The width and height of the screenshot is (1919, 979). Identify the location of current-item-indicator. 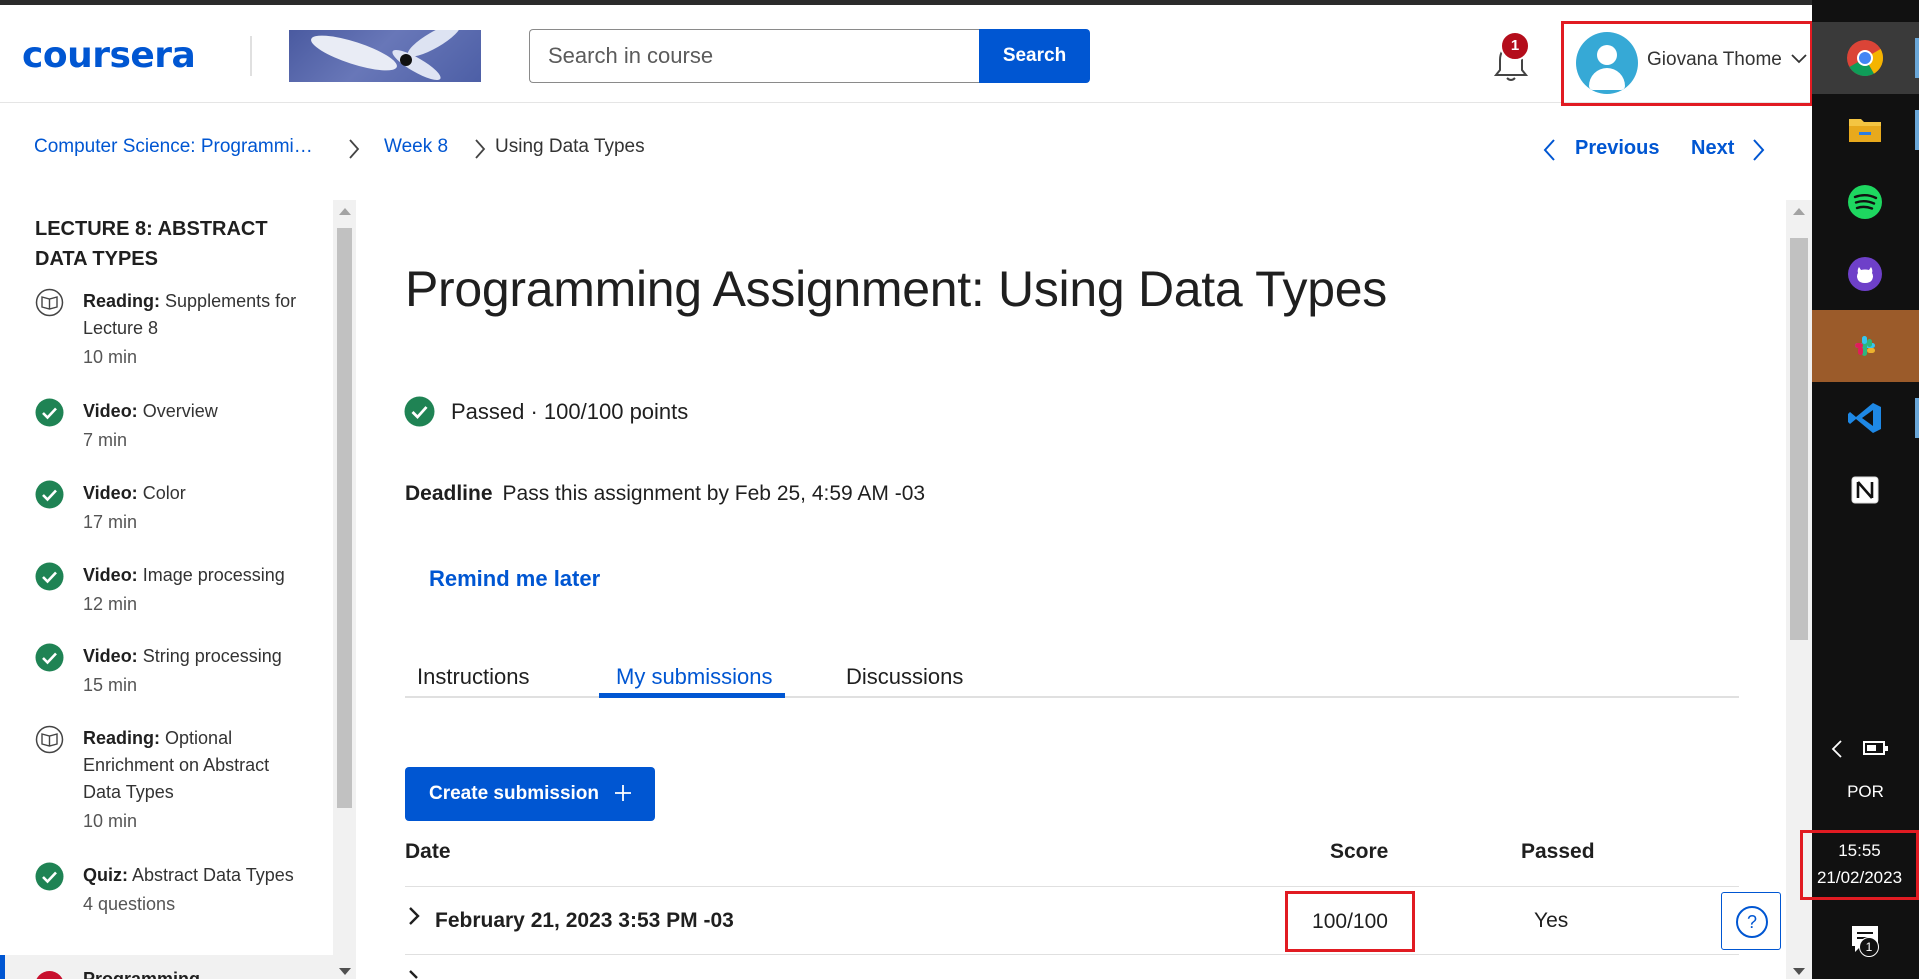
(2, 967).